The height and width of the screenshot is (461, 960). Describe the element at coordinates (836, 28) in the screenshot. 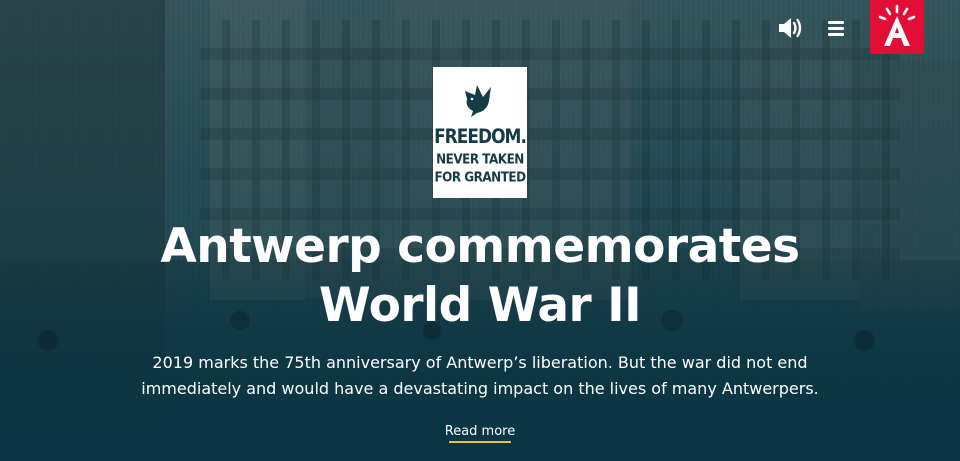

I see `menu-button` at that location.